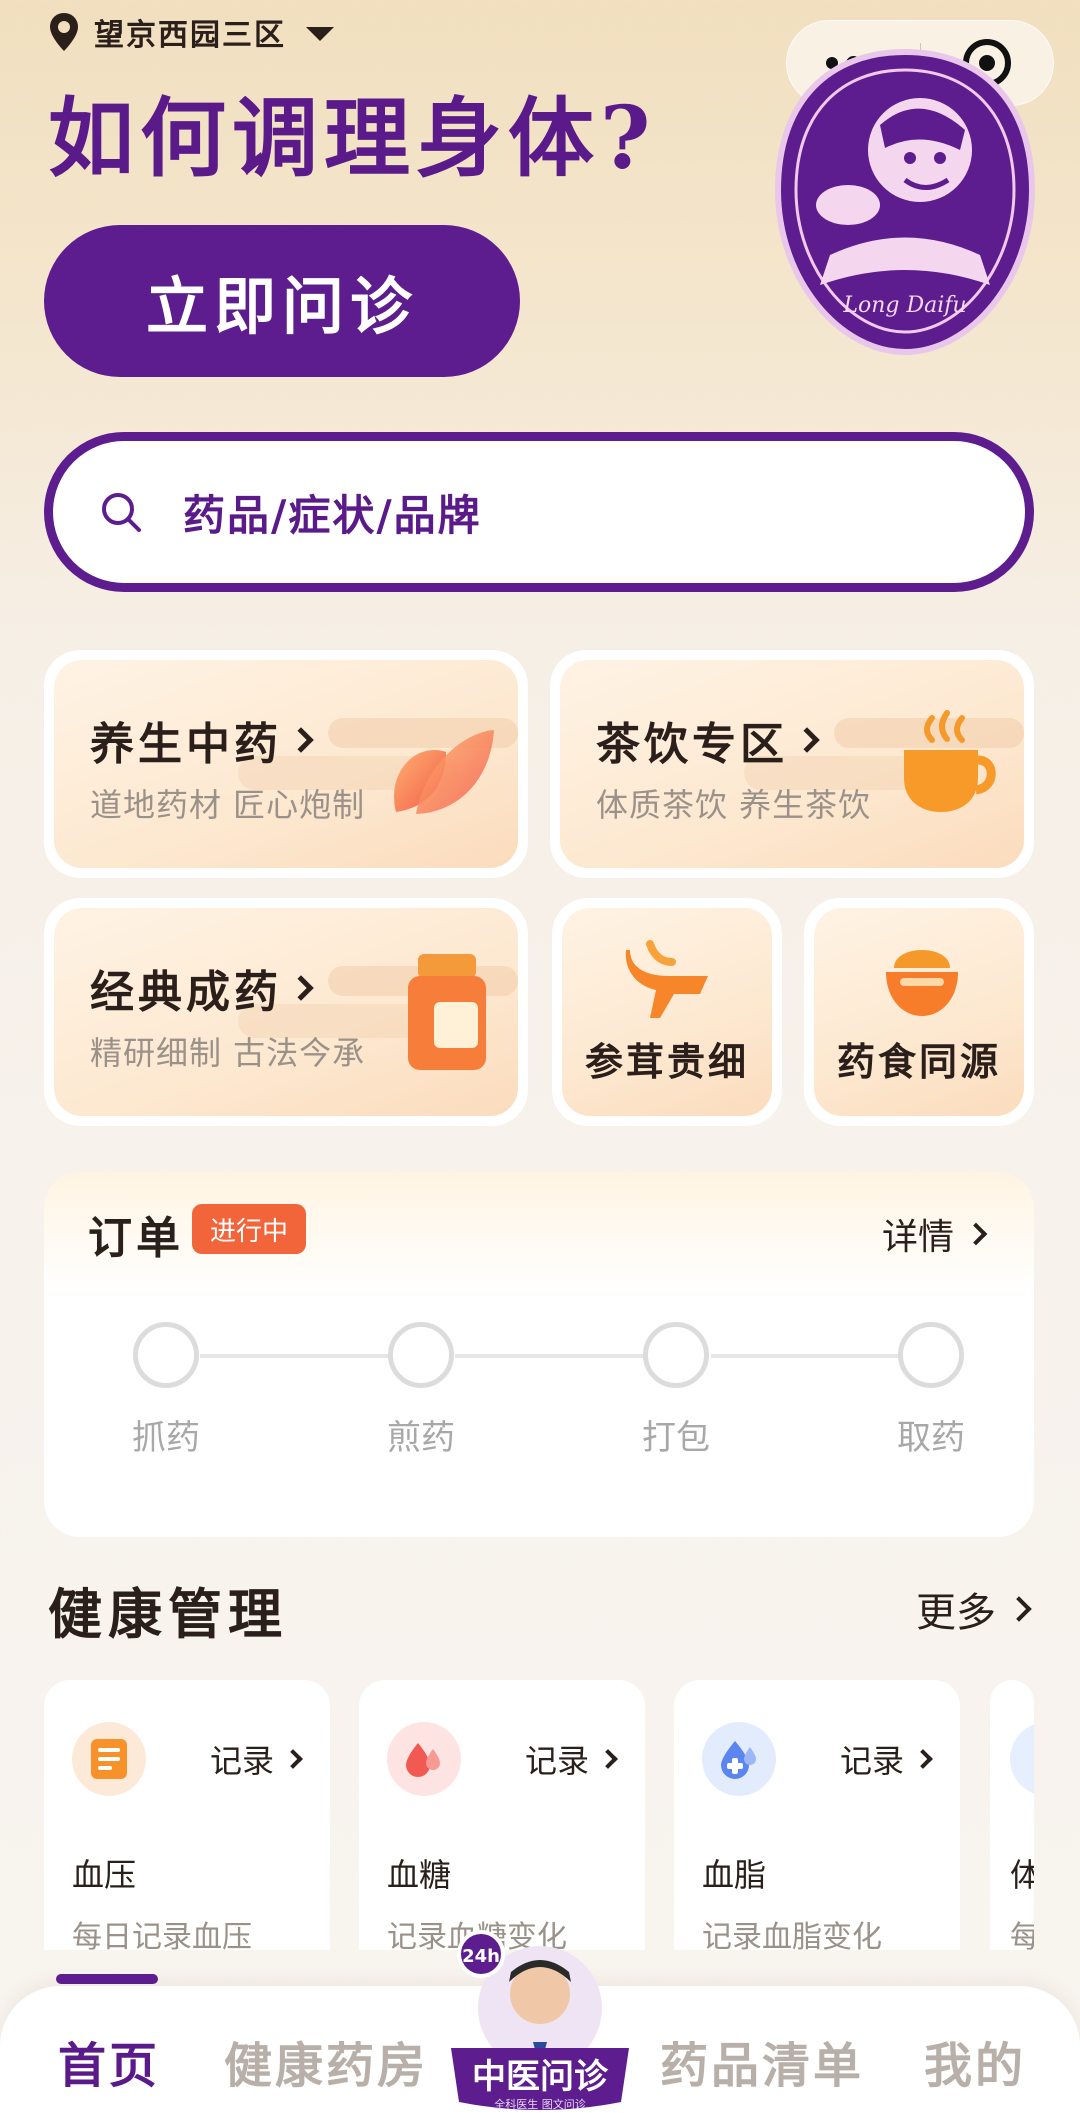 The height and width of the screenshot is (2113, 1080). What do you see at coordinates (136, 1238) in the screenshot?
I see `order-title: 订单` at bounding box center [136, 1238].